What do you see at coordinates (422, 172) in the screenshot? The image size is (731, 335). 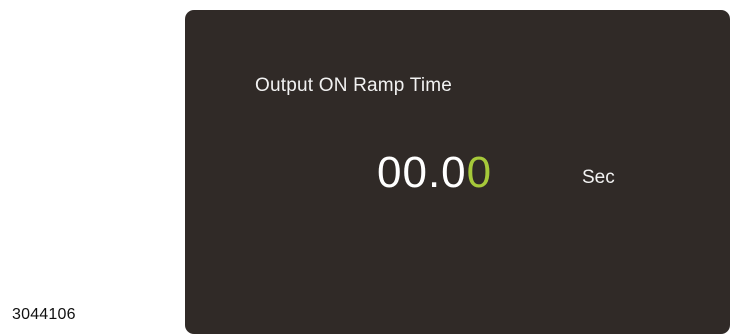 I see `ramp-time-digits: 00.0` at bounding box center [422, 172].